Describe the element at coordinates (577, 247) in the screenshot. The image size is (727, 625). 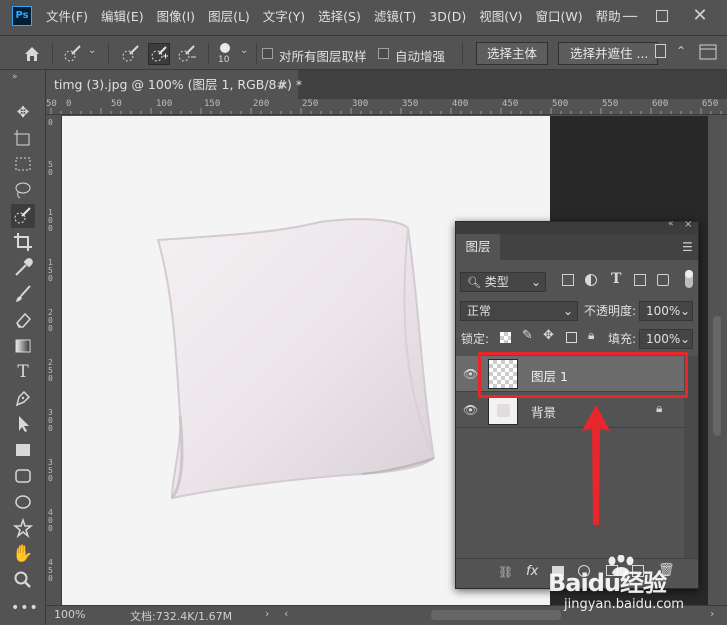
I see `panel-tab-row: 图层 ☰` at that location.